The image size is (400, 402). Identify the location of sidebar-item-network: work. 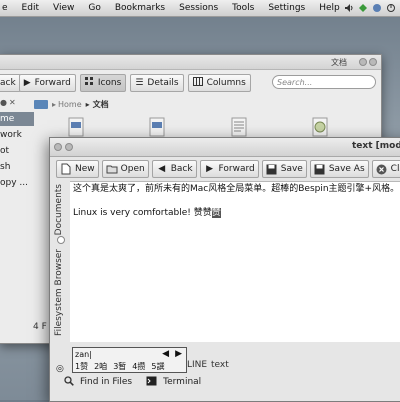
(17, 135).